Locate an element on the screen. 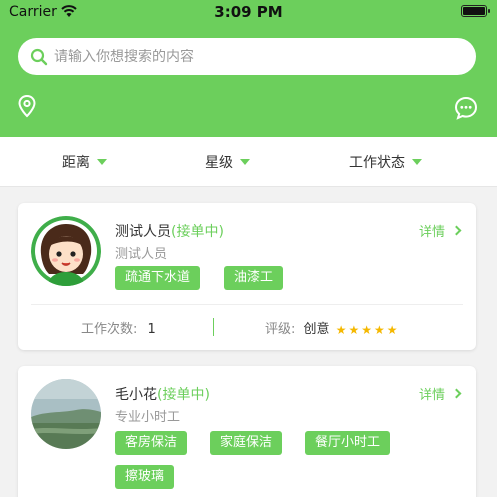  rating-stars: ★ ★ ★ ★ ★ is located at coordinates (368, 330).